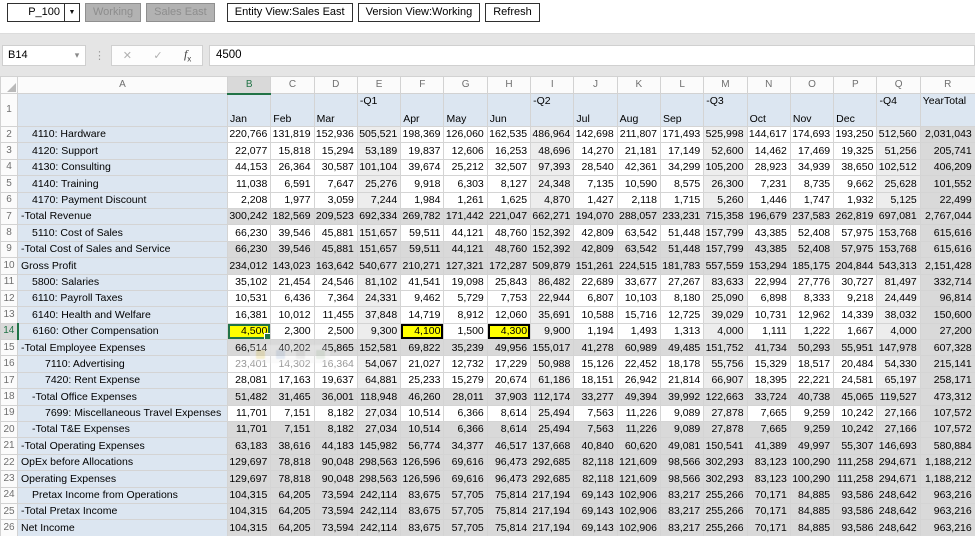  Describe the element at coordinates (9, 462) in the screenshot. I see `row-header-22: 22` at that location.